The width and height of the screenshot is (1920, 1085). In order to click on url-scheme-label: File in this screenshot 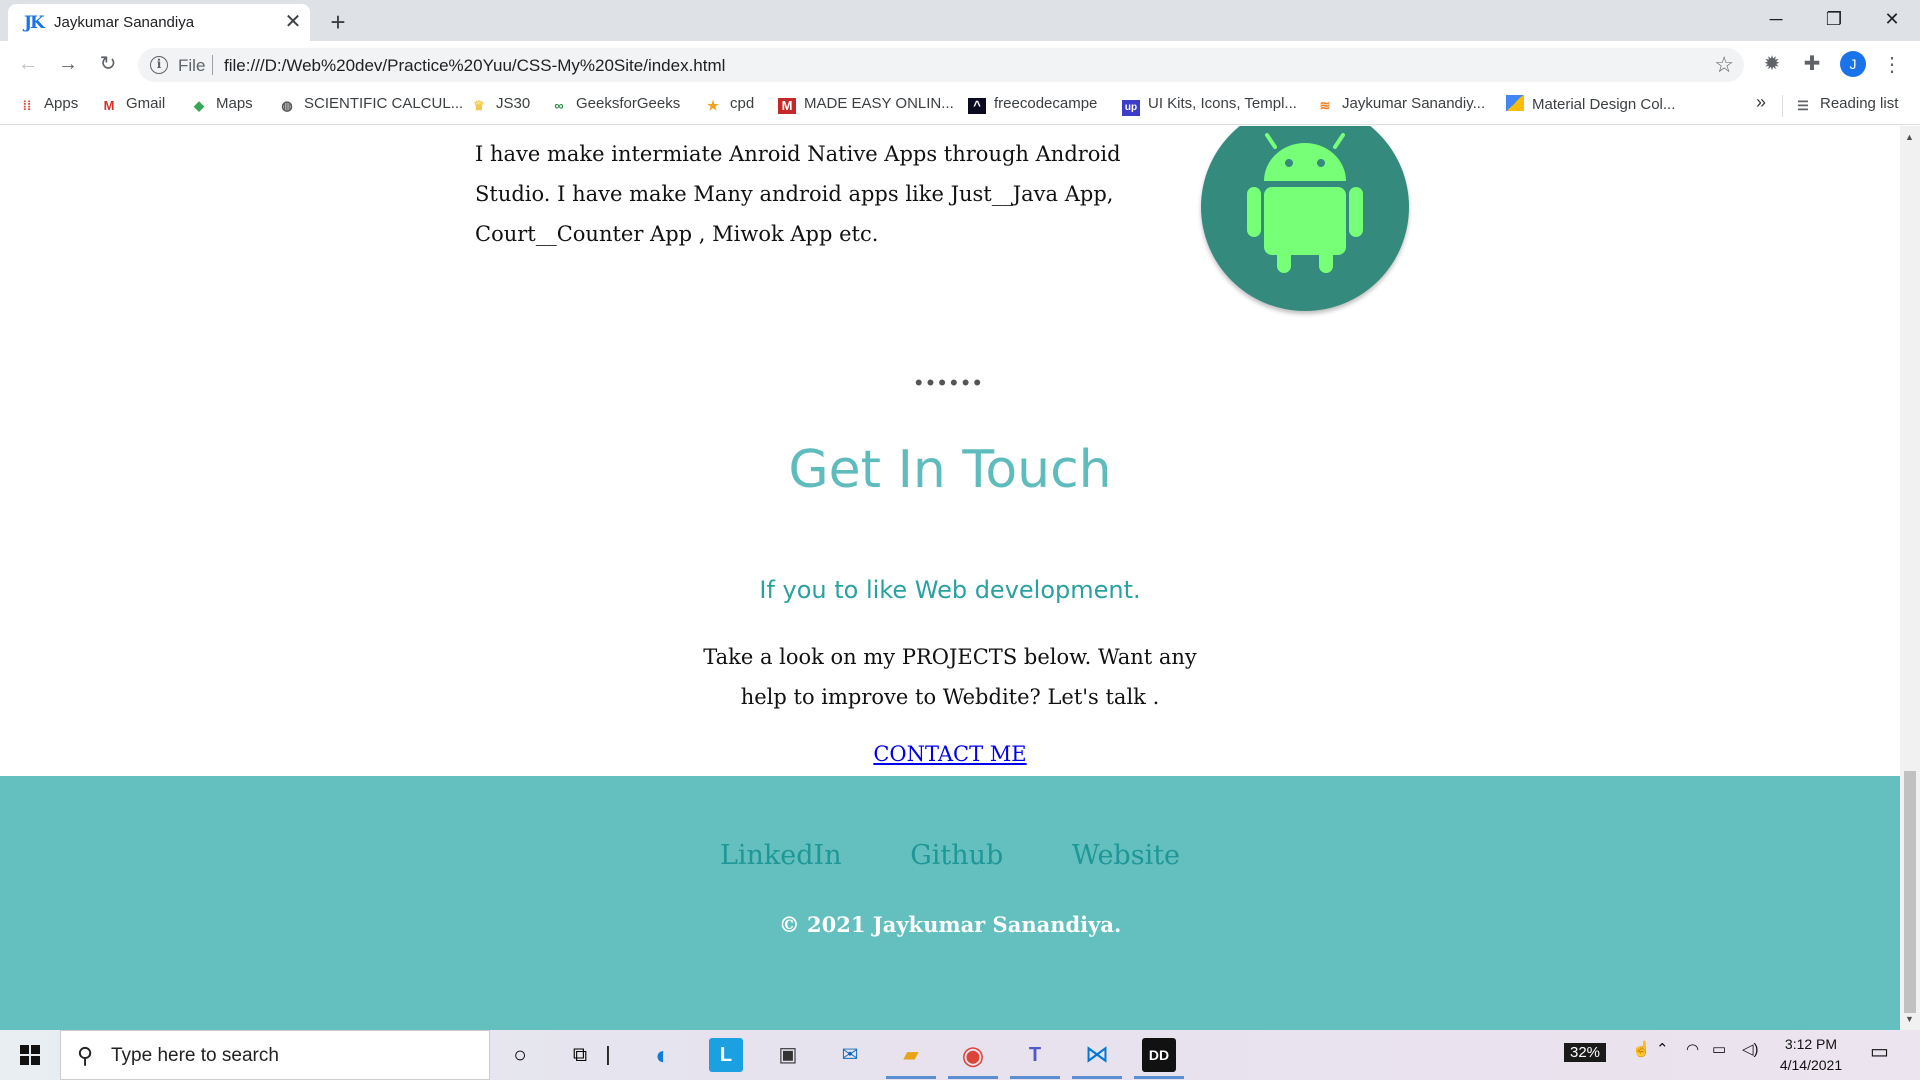, I will do `click(192, 65)`.